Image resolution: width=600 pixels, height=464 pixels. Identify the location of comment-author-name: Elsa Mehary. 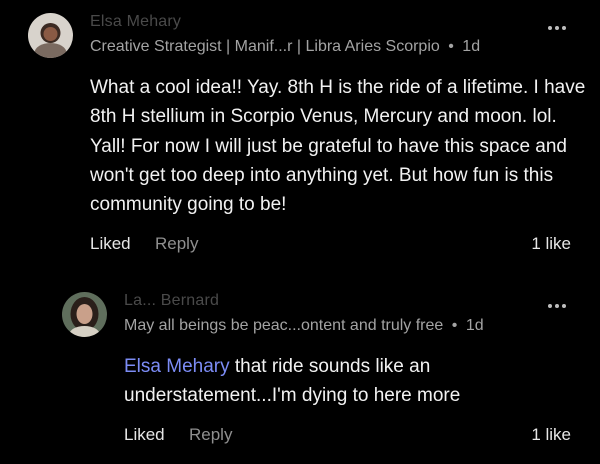
(135, 22).